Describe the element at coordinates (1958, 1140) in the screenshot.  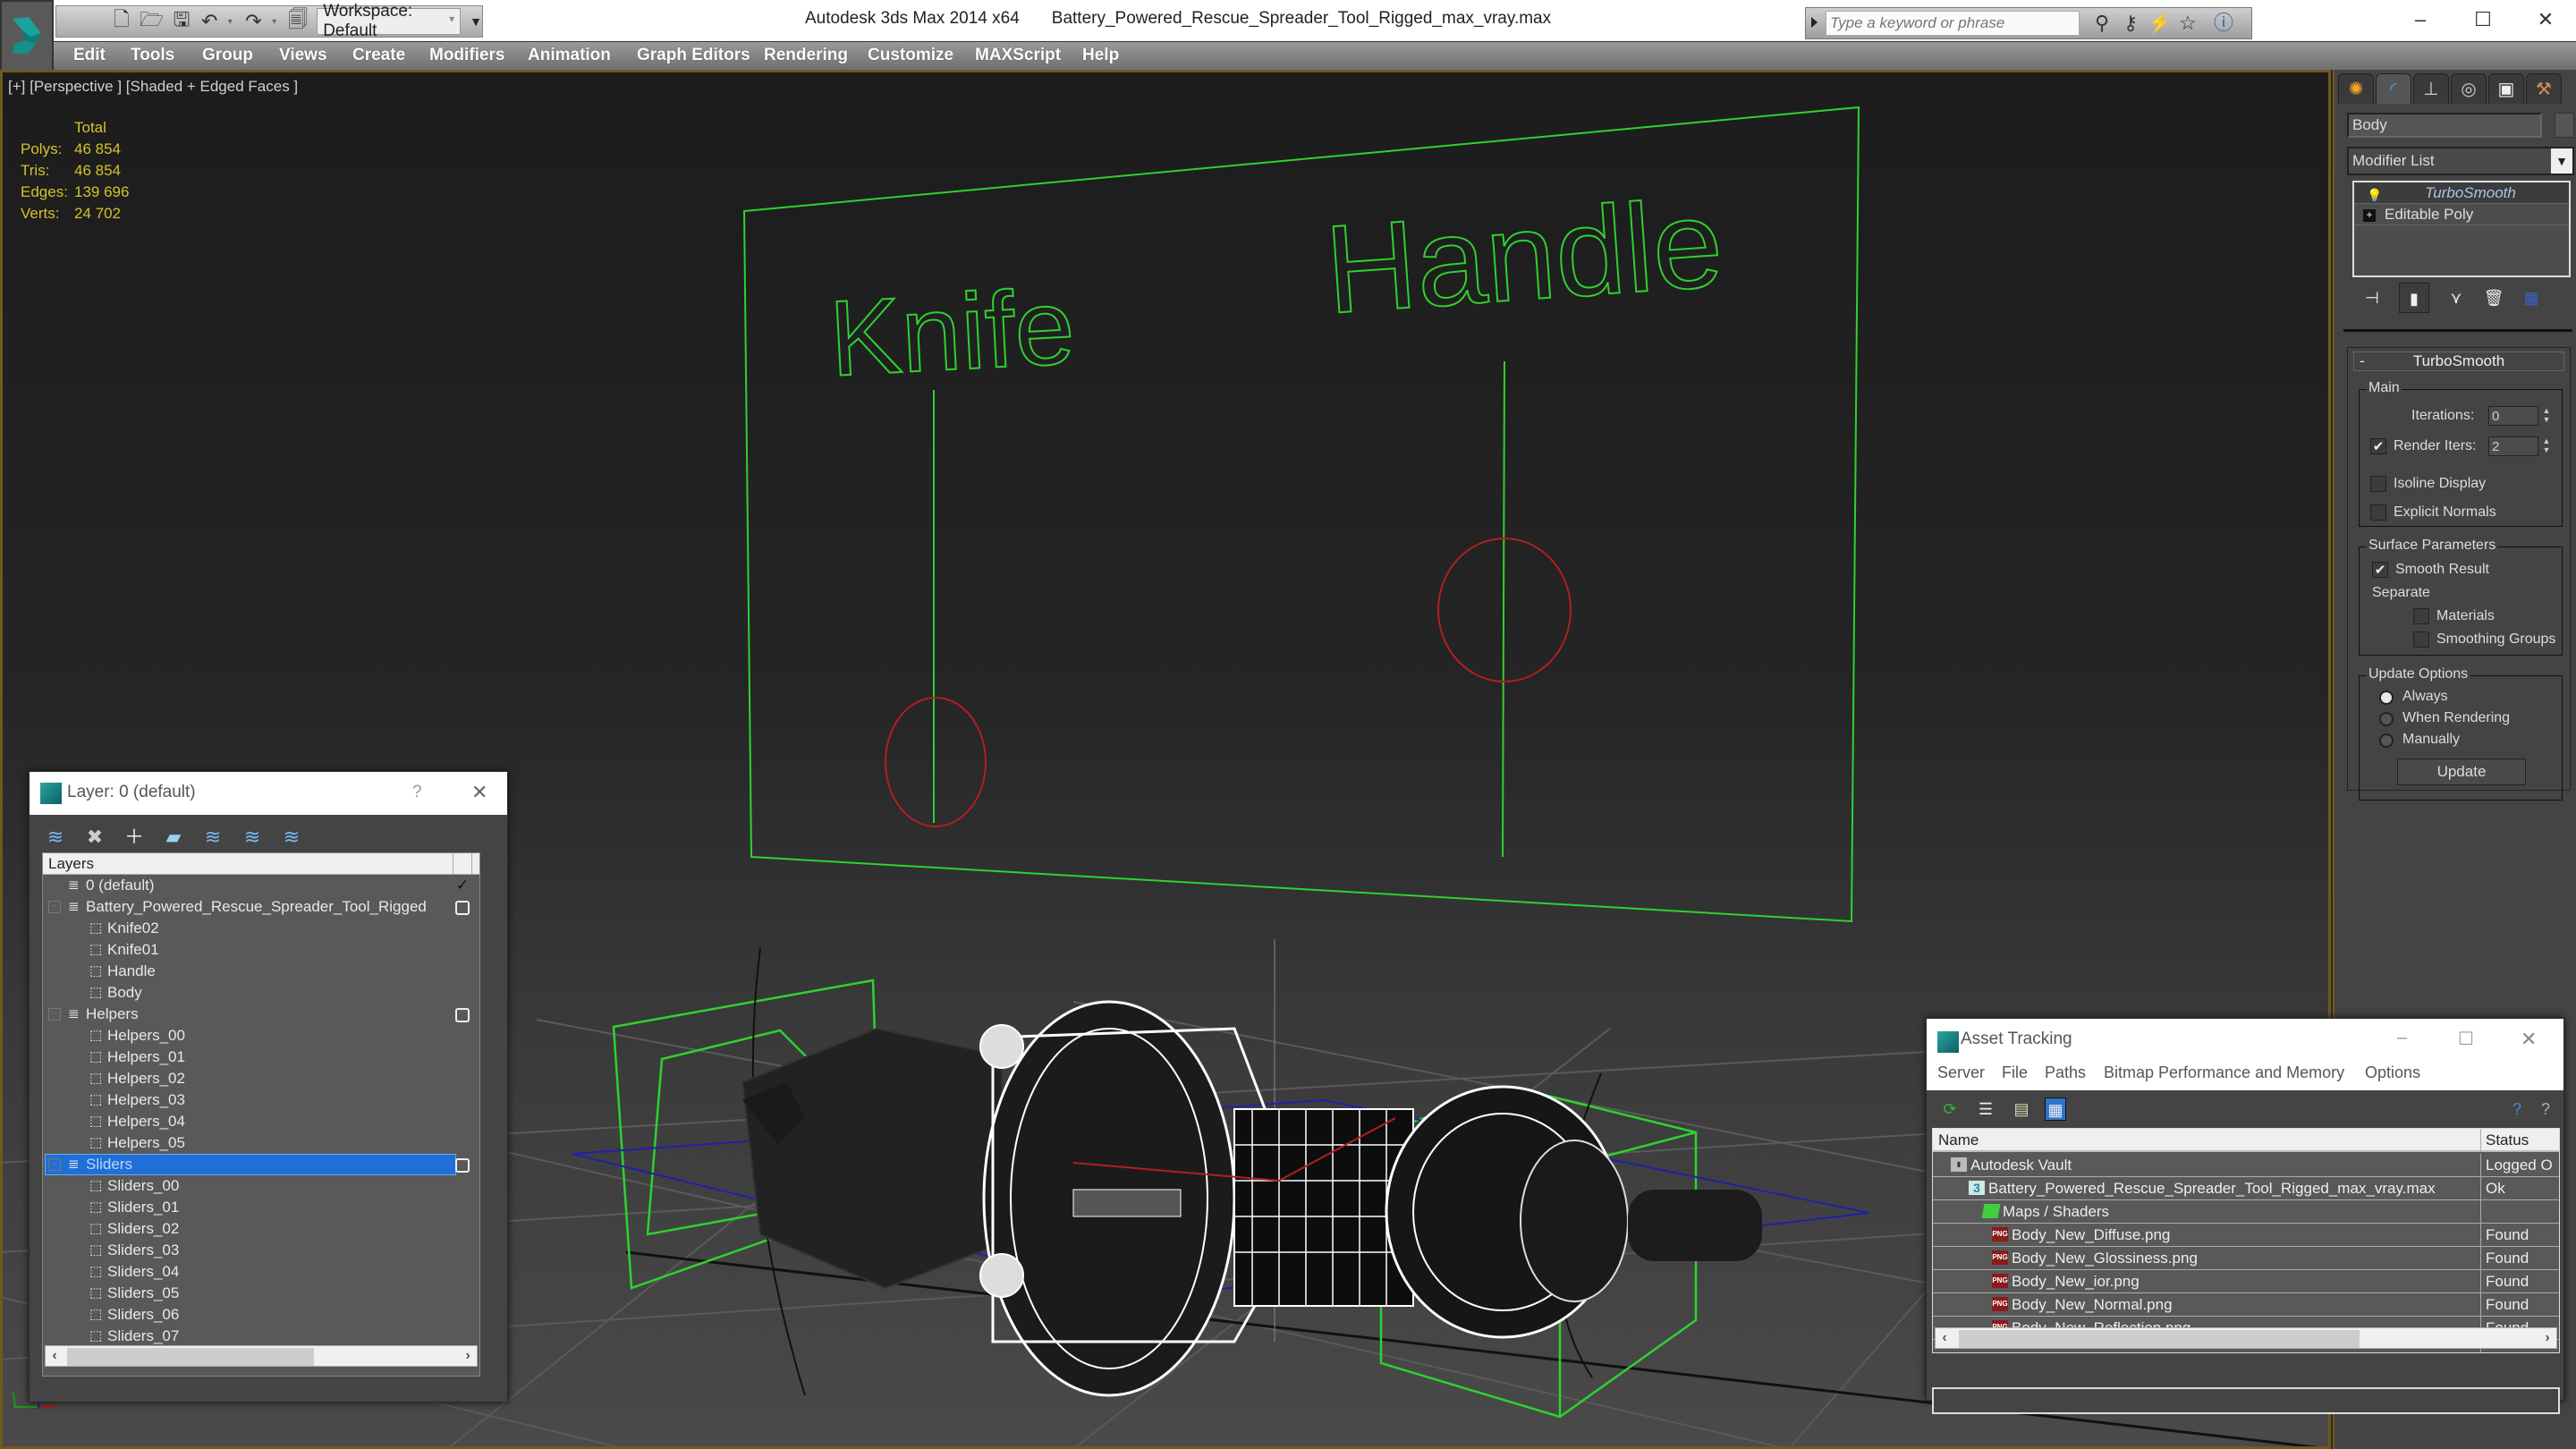
I see `column-header-name: Name` at that location.